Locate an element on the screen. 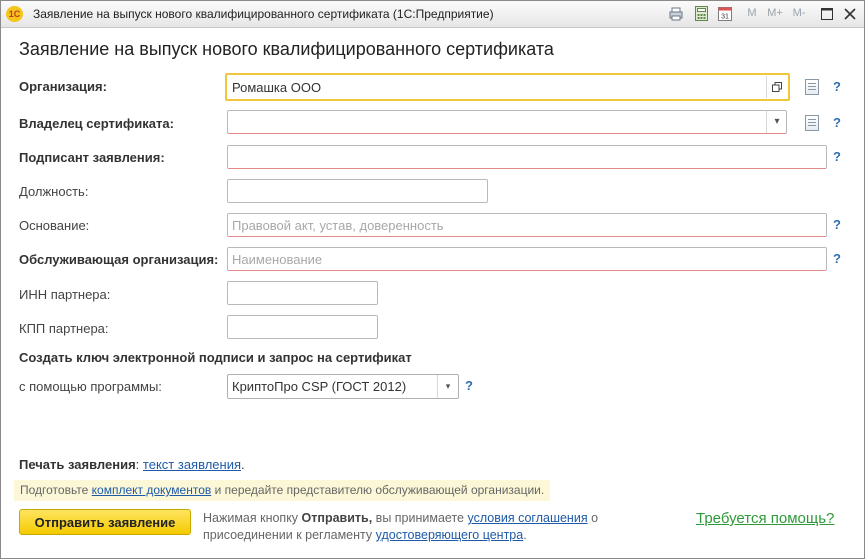 The height and width of the screenshot is (559, 865). print-row: Печать заявления: текст заявления. is located at coordinates (132, 464).